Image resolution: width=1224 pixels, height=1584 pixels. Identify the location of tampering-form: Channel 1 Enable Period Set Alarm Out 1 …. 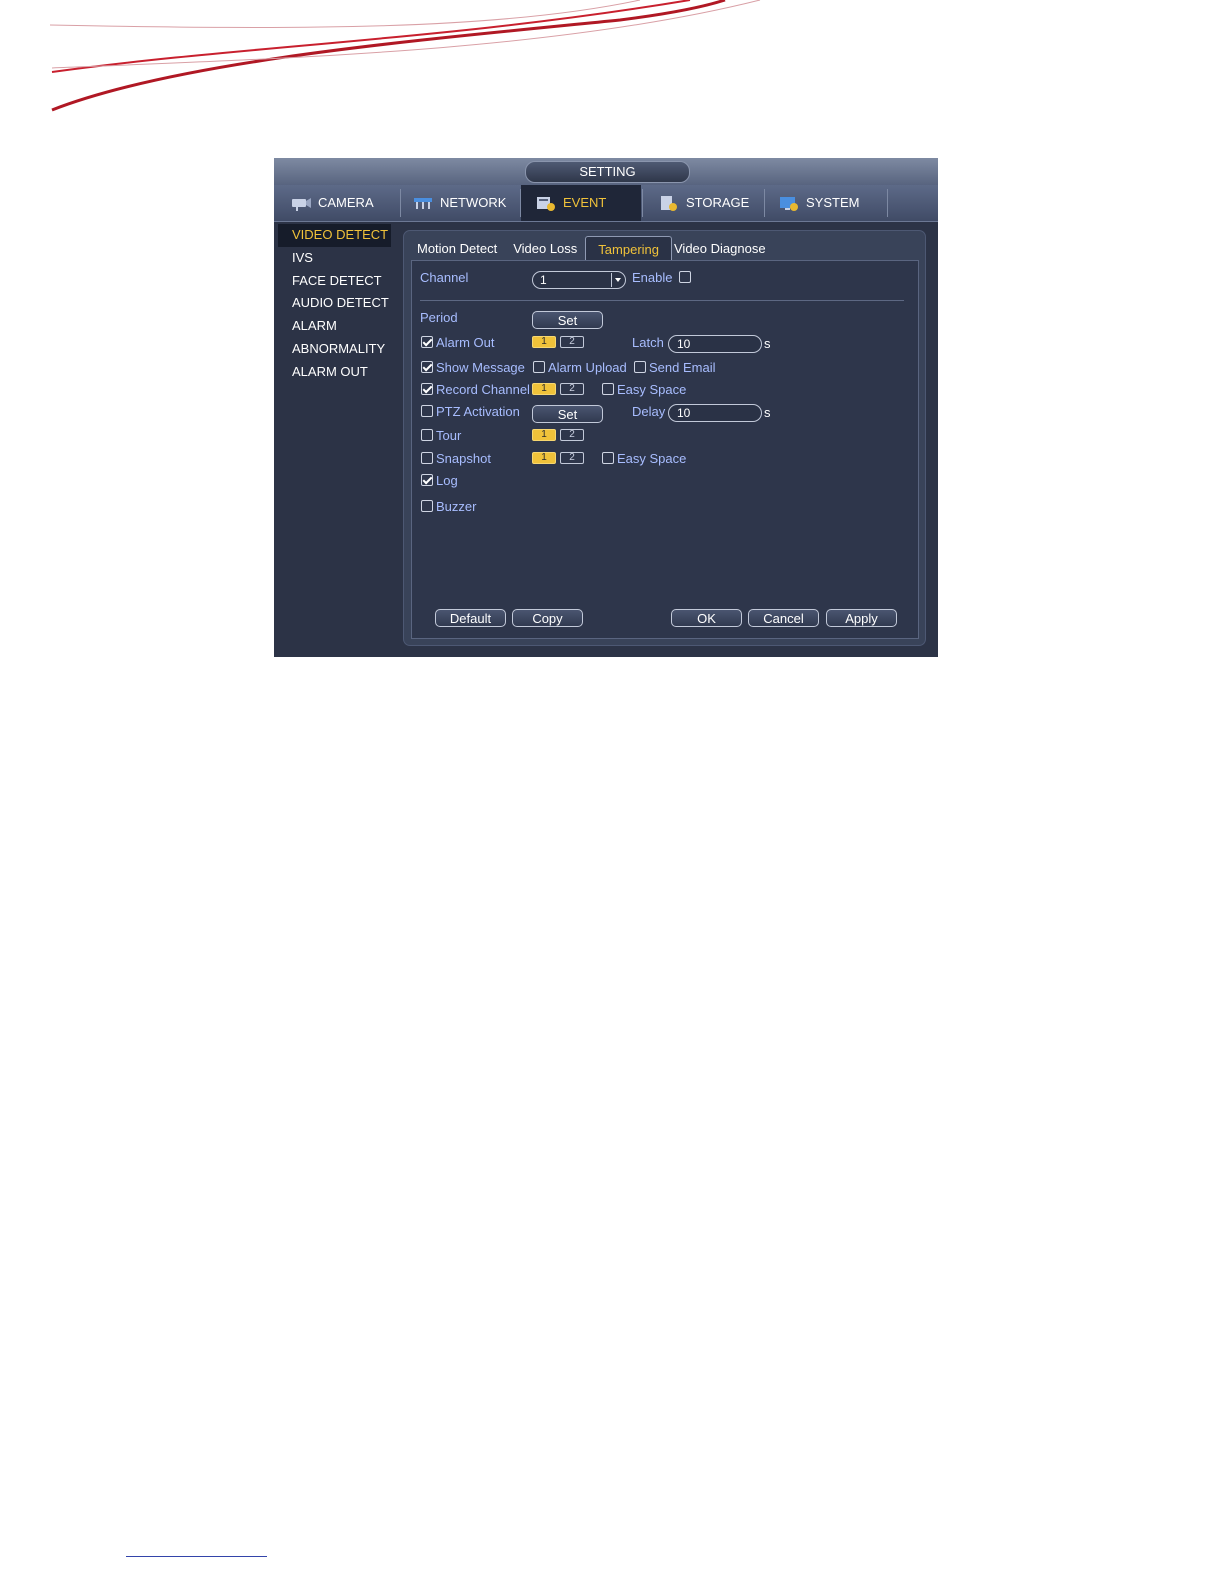
(665, 449).